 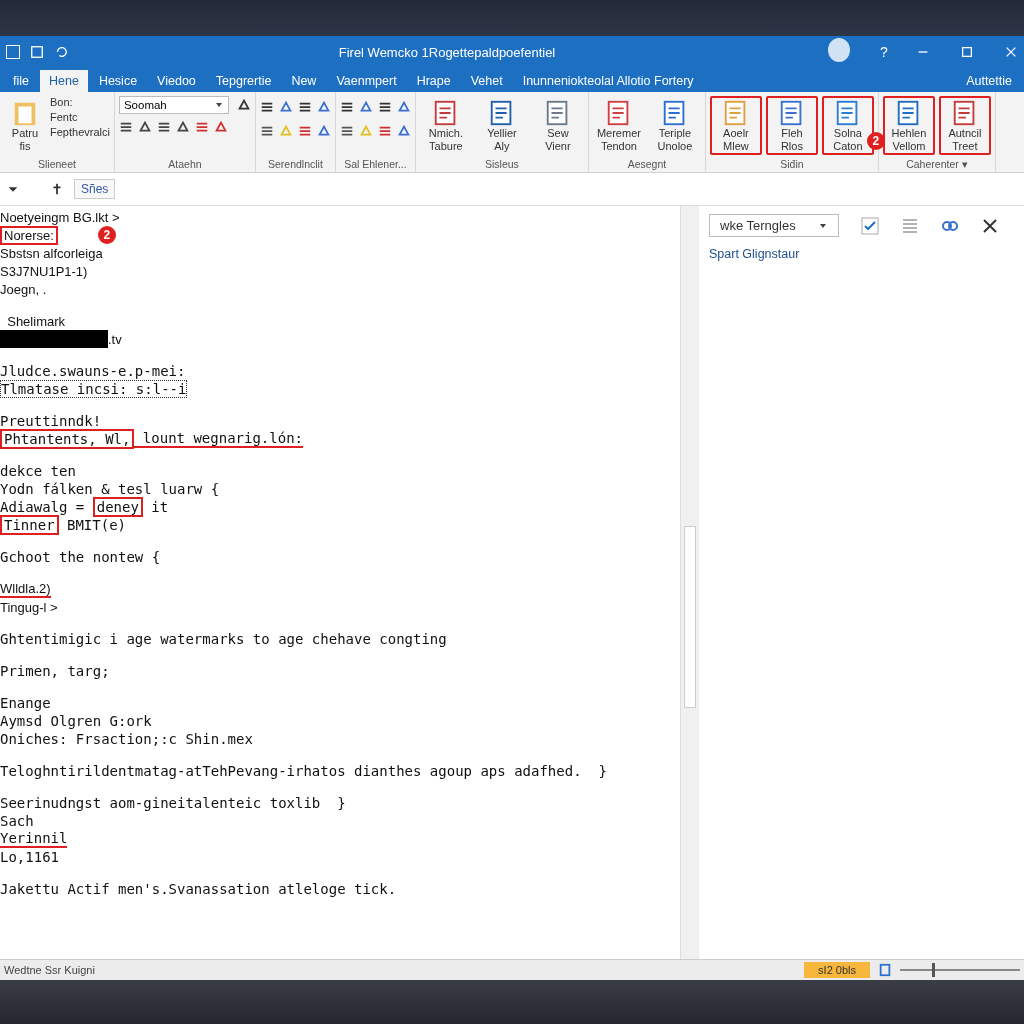 What do you see at coordinates (447, 52) in the screenshot?
I see `window-title: Firel Wemcko 1Rogettepaldpoefentiel` at bounding box center [447, 52].